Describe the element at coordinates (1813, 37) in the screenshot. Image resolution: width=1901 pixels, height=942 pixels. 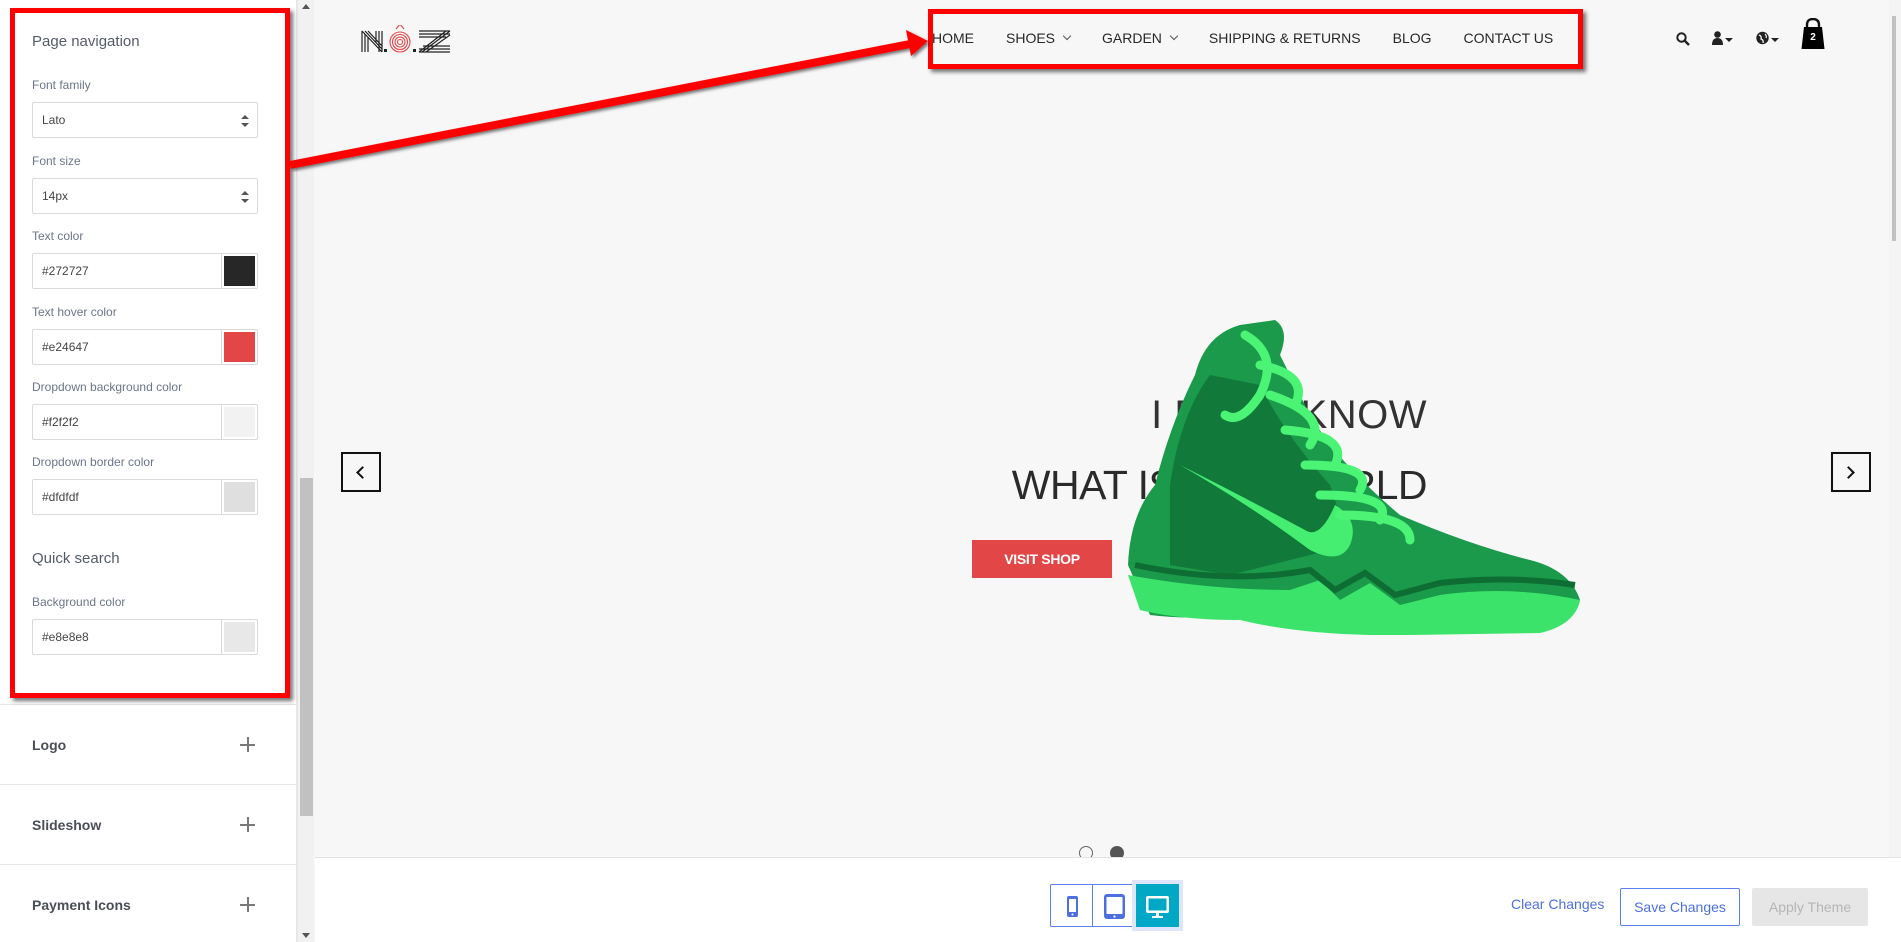
I see `cart-count-badge: 2` at that location.